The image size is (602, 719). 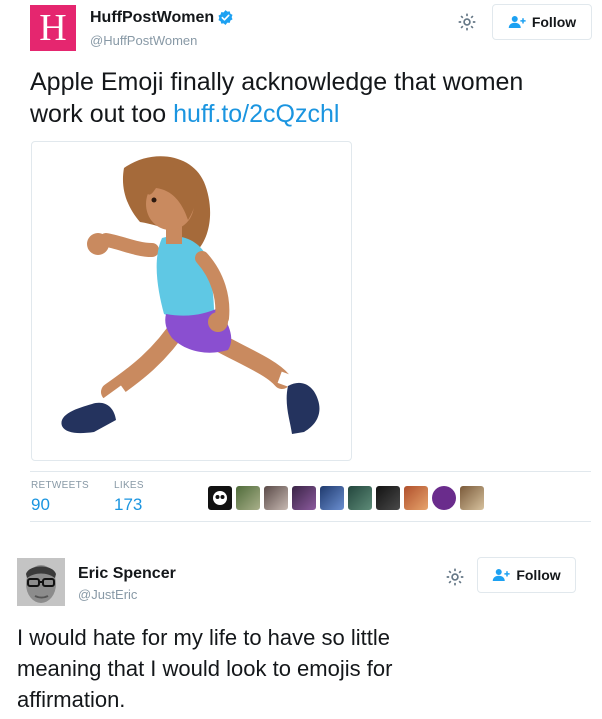 I want to click on tweet2-follow-button: Follow, so click(x=526, y=575).